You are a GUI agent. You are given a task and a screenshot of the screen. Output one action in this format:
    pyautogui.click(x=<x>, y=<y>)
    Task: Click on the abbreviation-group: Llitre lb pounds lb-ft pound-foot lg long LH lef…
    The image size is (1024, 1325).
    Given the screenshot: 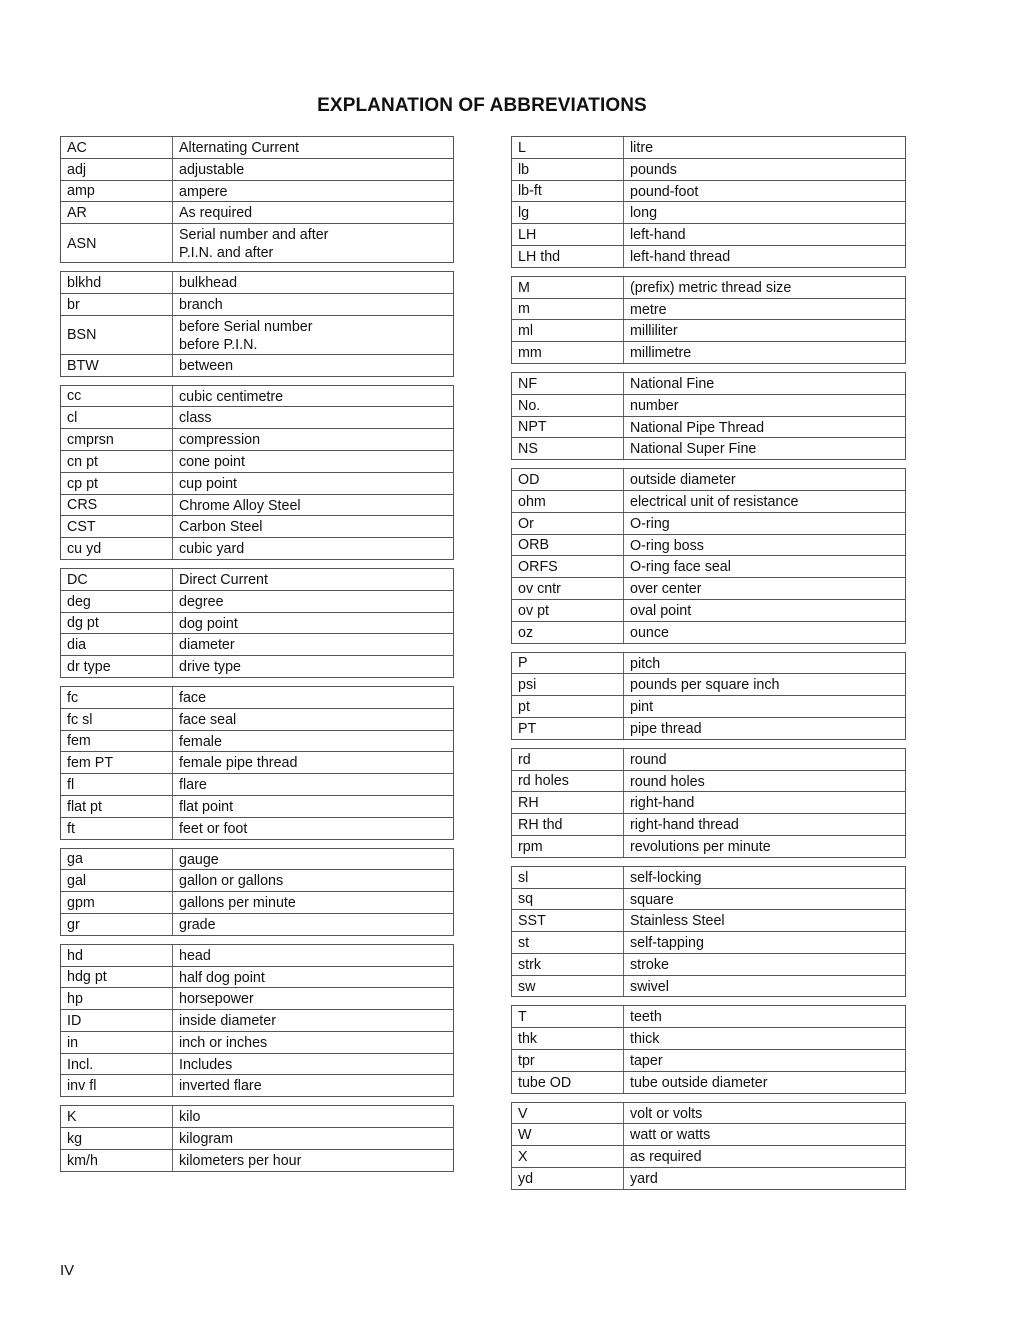 What is the action you would take?
    pyautogui.click(x=708, y=202)
    